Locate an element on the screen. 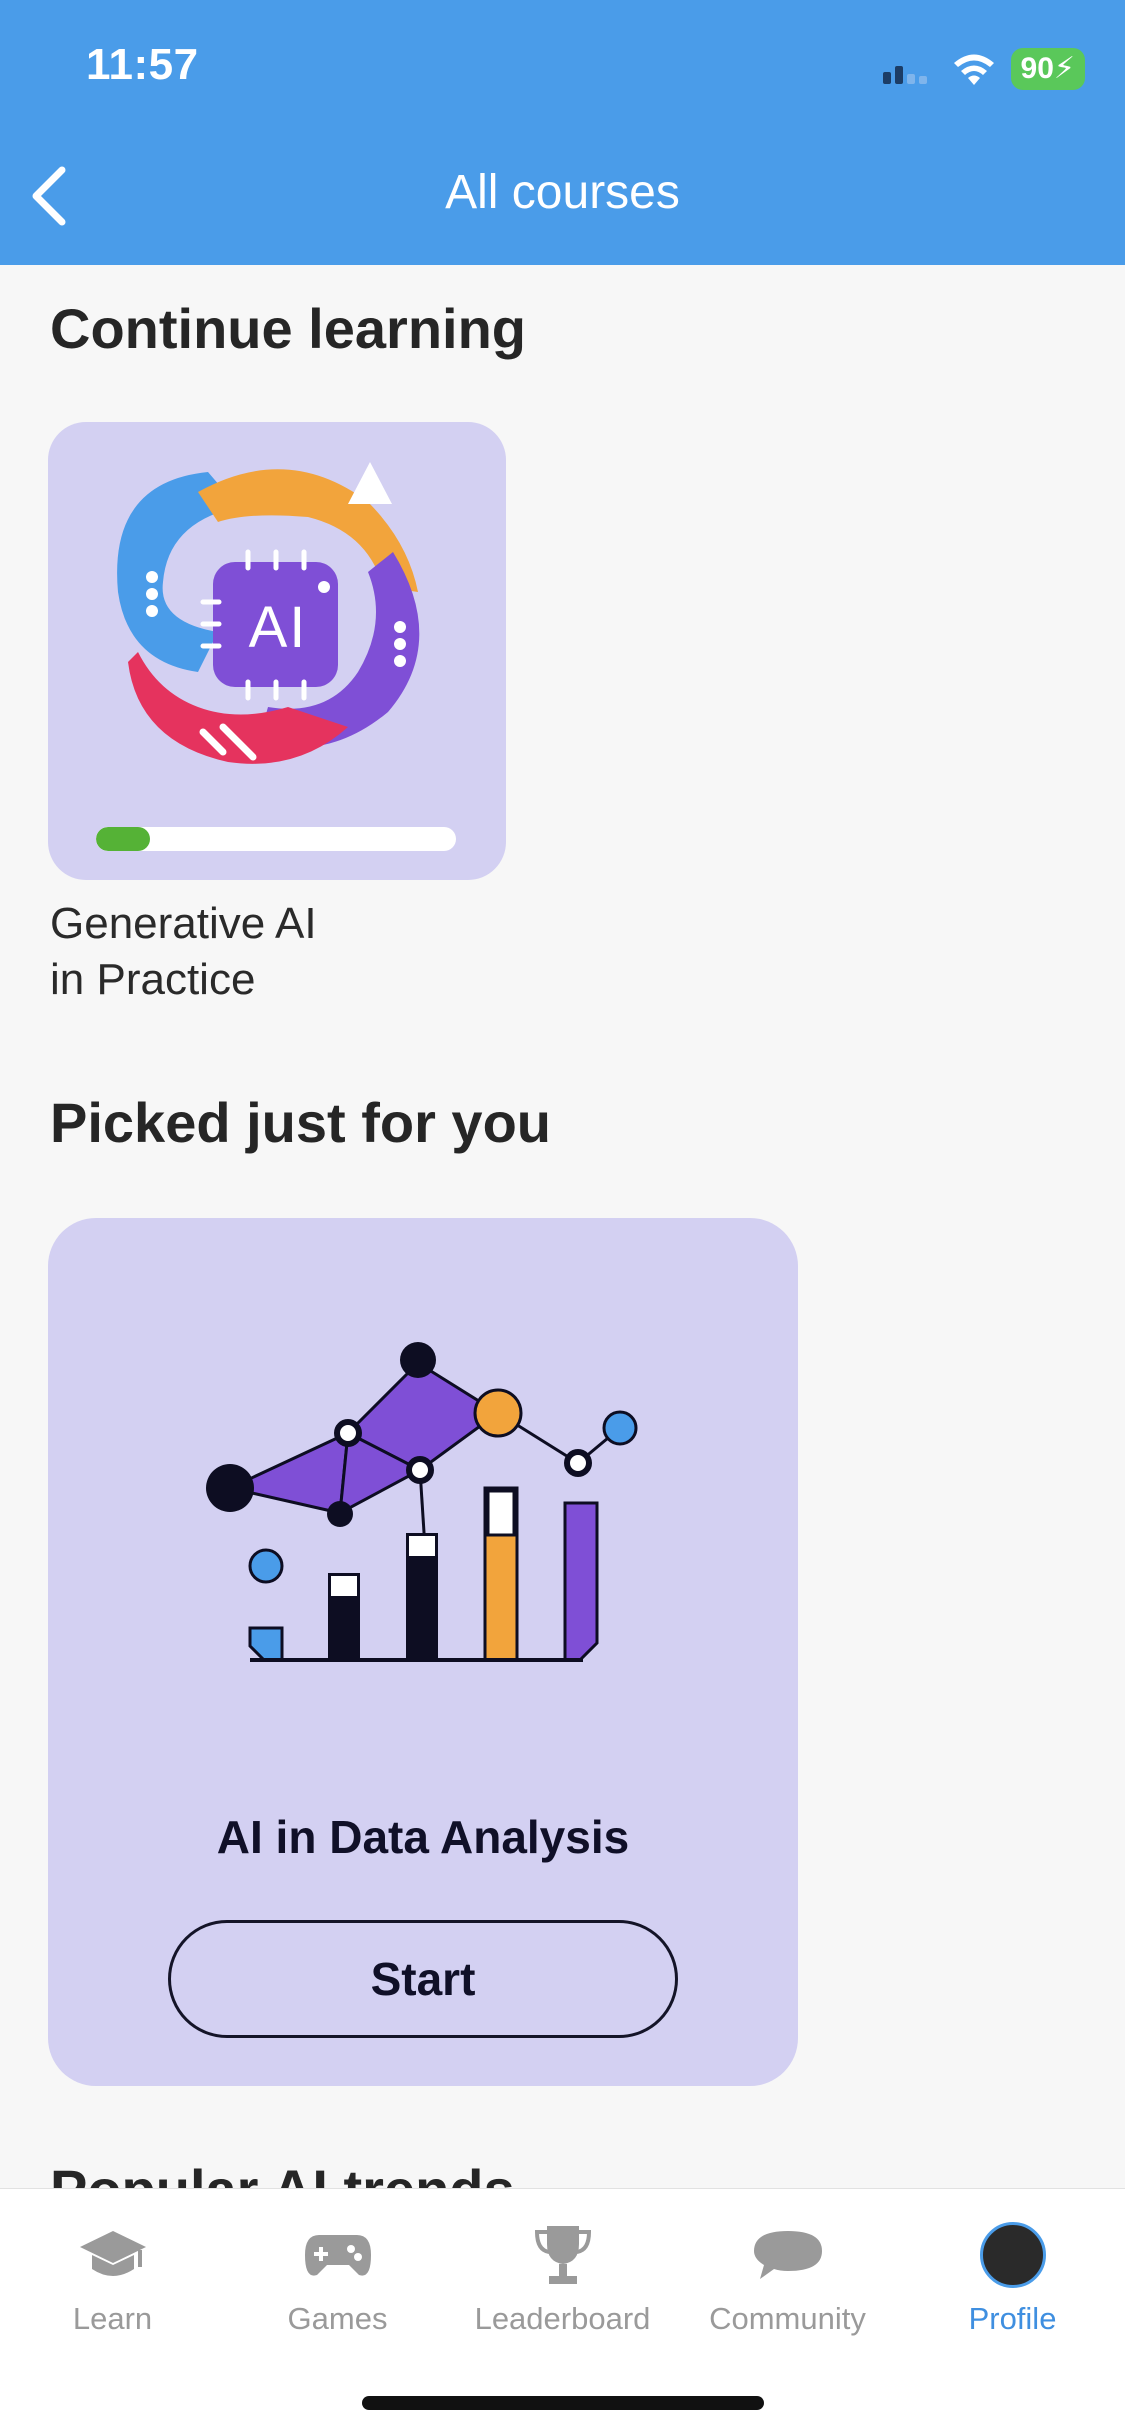 The image size is (1125, 2436). tab-community: Community is located at coordinates (787, 2275).